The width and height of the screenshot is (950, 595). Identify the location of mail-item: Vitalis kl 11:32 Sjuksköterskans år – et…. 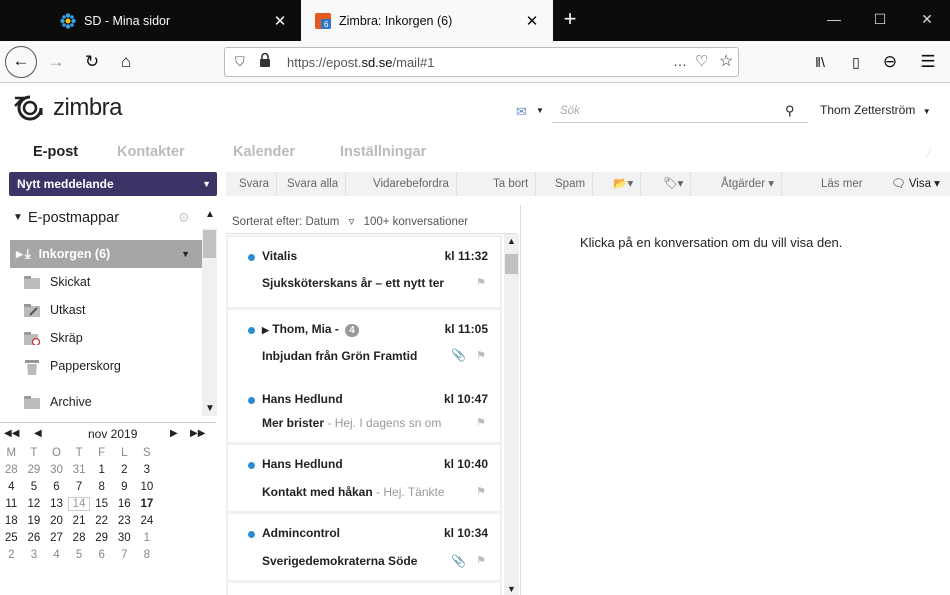
(364, 272).